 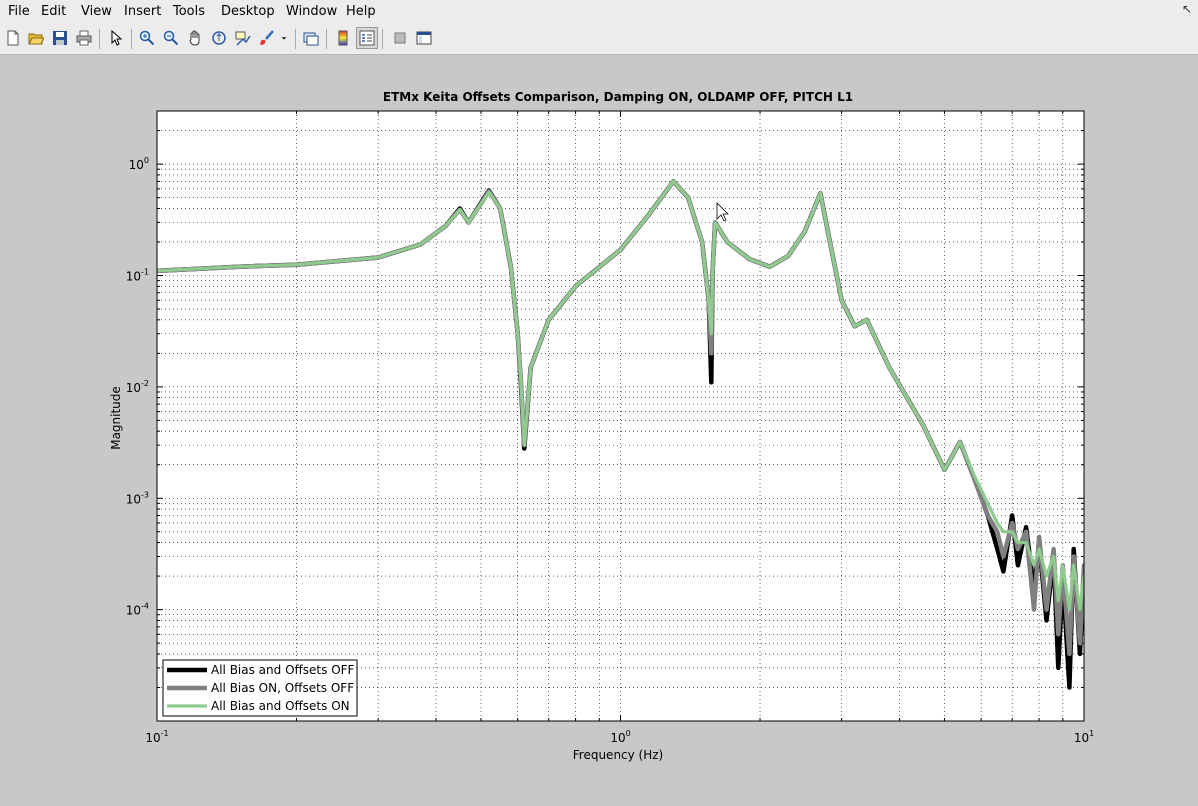 What do you see at coordinates (599, 39) in the screenshot?
I see `figure-toolbar` at bounding box center [599, 39].